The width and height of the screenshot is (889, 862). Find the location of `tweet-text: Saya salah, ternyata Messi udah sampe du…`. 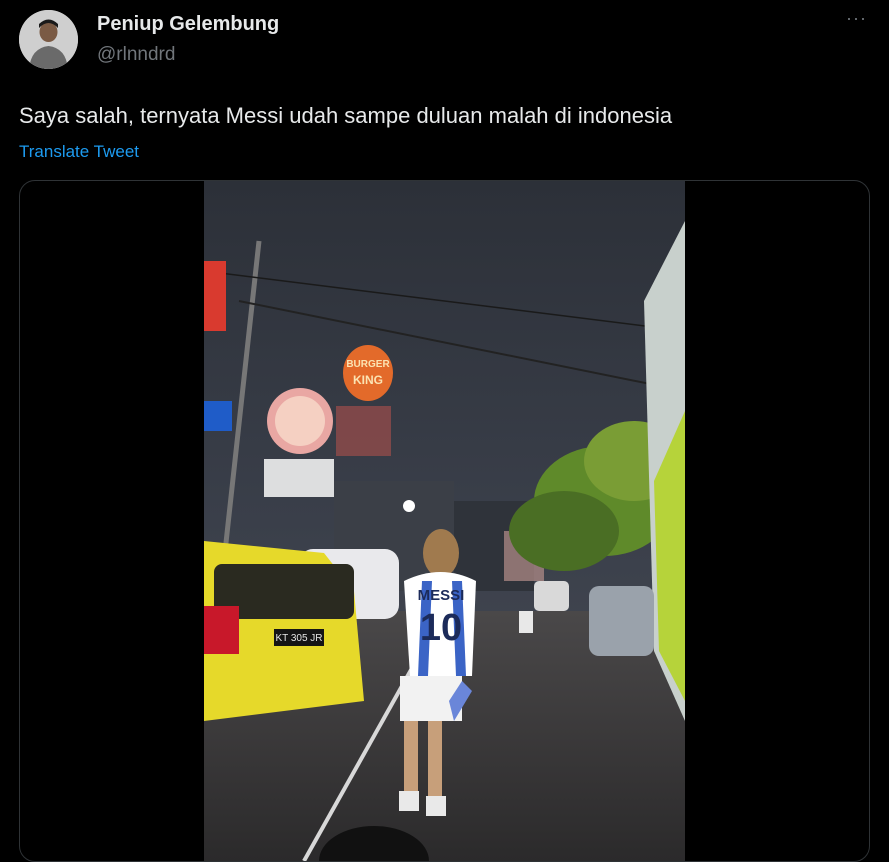

tweet-text: Saya salah, ternyata Messi udah sampe du… is located at coordinates (346, 115).